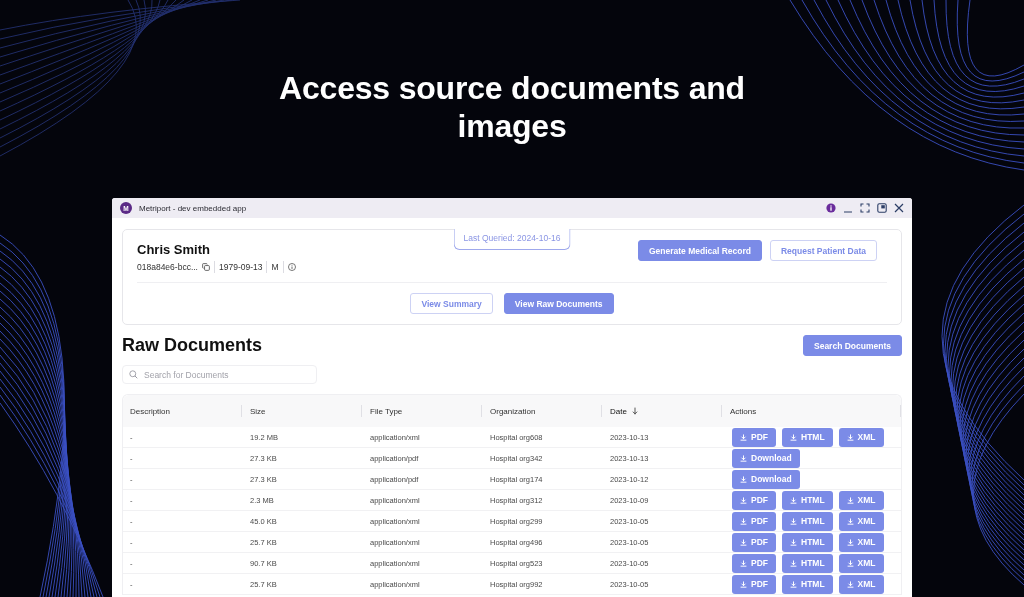 The image size is (1024, 597). I want to click on birth-date: 1979-09-13, so click(240, 267).